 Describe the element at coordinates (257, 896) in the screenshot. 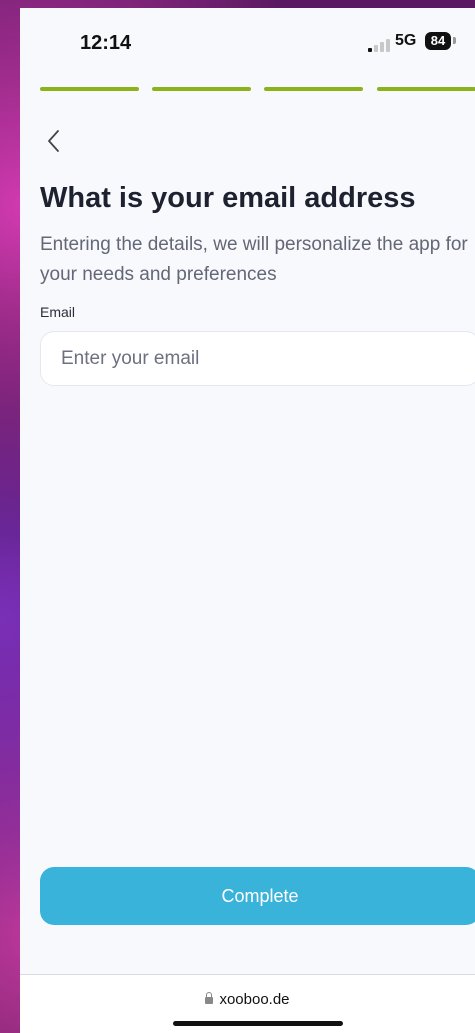

I see `complete-button: Complete` at that location.